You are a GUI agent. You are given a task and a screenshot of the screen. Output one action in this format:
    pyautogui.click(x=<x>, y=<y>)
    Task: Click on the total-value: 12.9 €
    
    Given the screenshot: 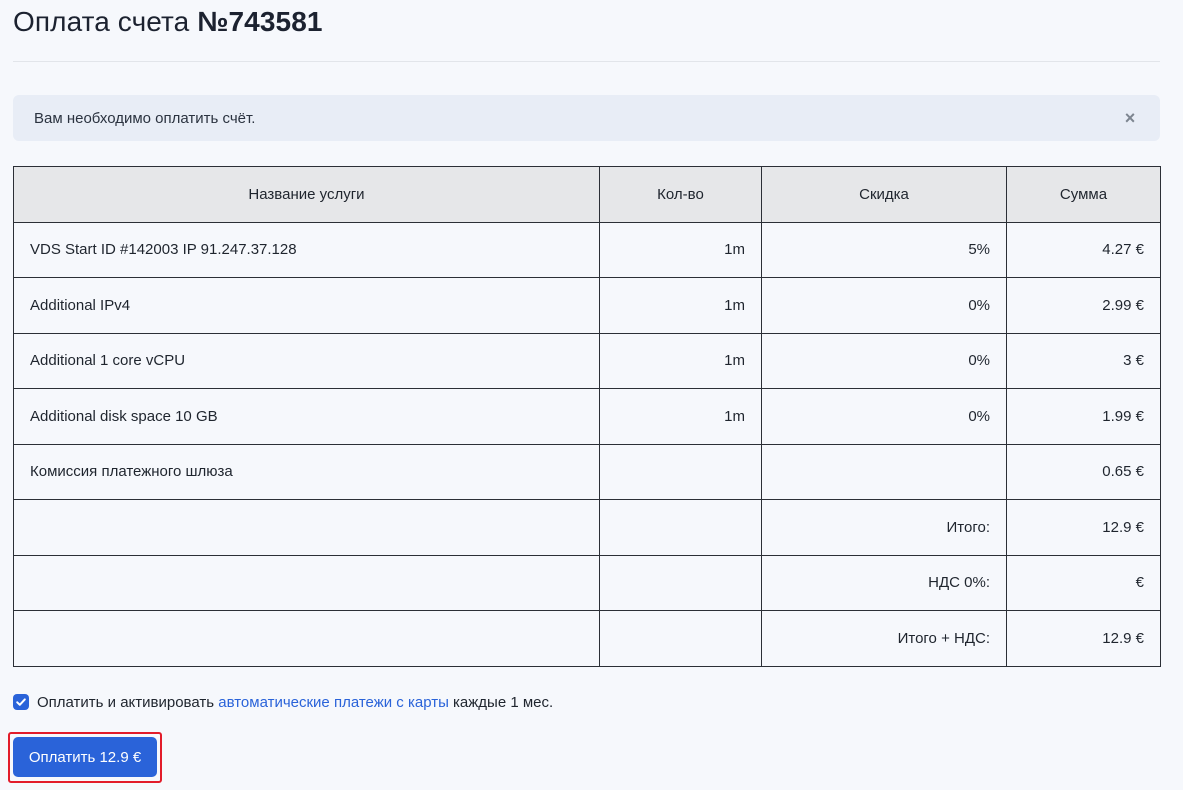 What is the action you would take?
    pyautogui.click(x=1083, y=527)
    